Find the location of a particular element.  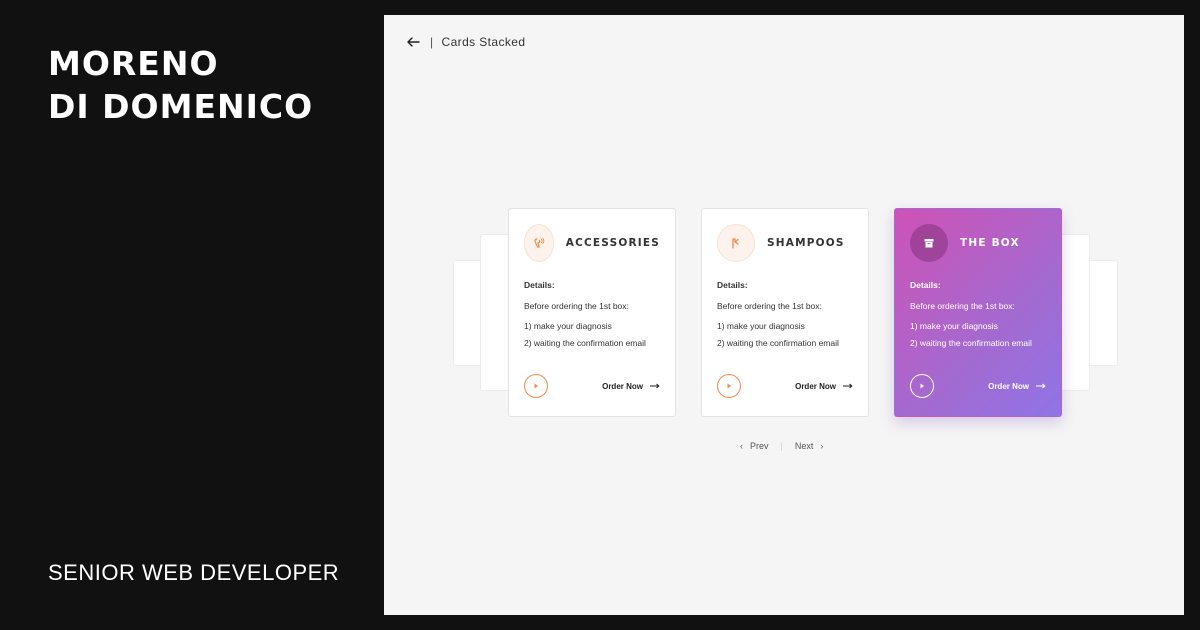

chevron-left-icon: ‹ is located at coordinates (741, 446).